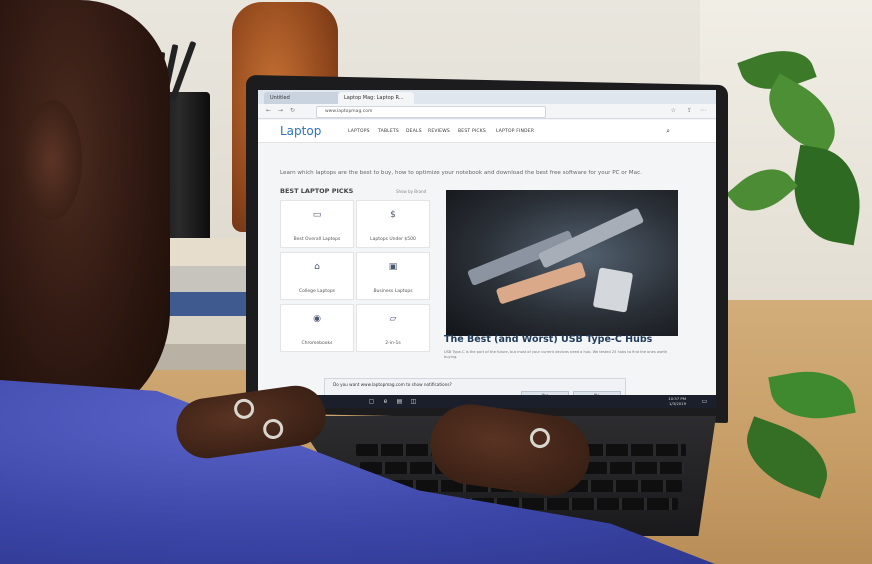 This screenshot has height=564, width=872. I want to click on forward-icon: →, so click(280, 110).